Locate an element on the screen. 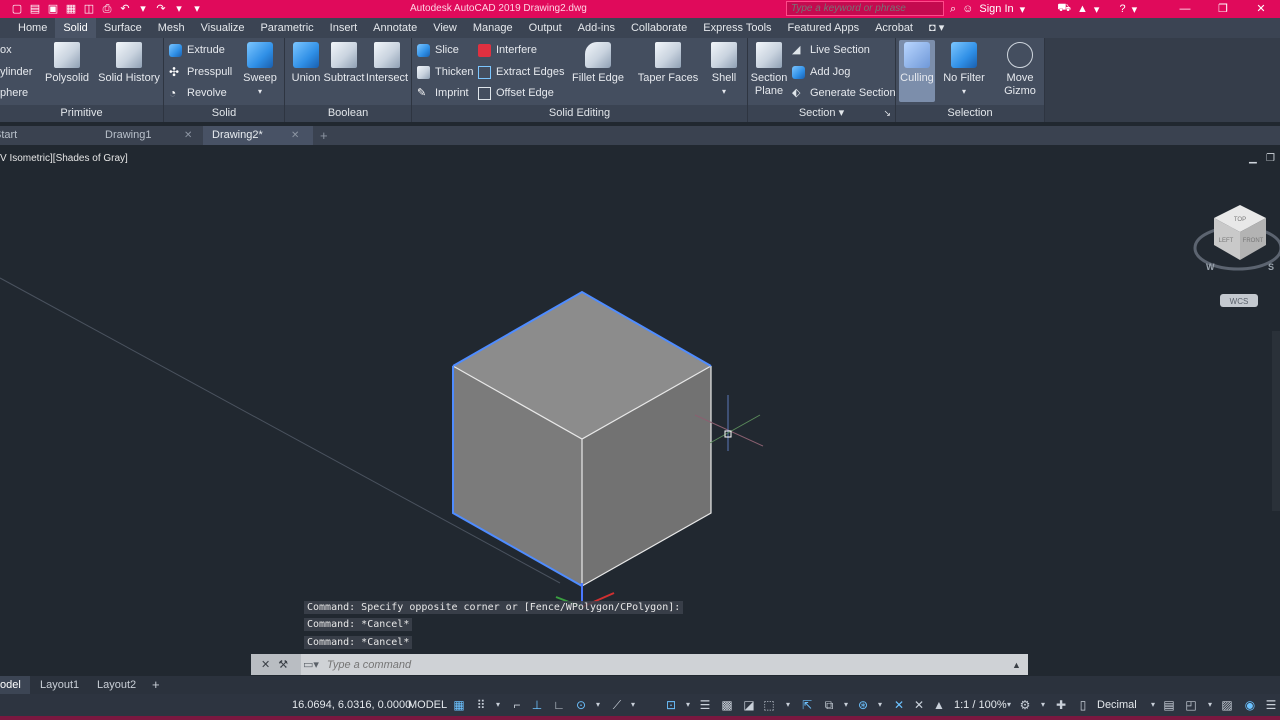 The height and width of the screenshot is (720, 1280). quick-properties-icon: ▤ is located at coordinates (1169, 705).